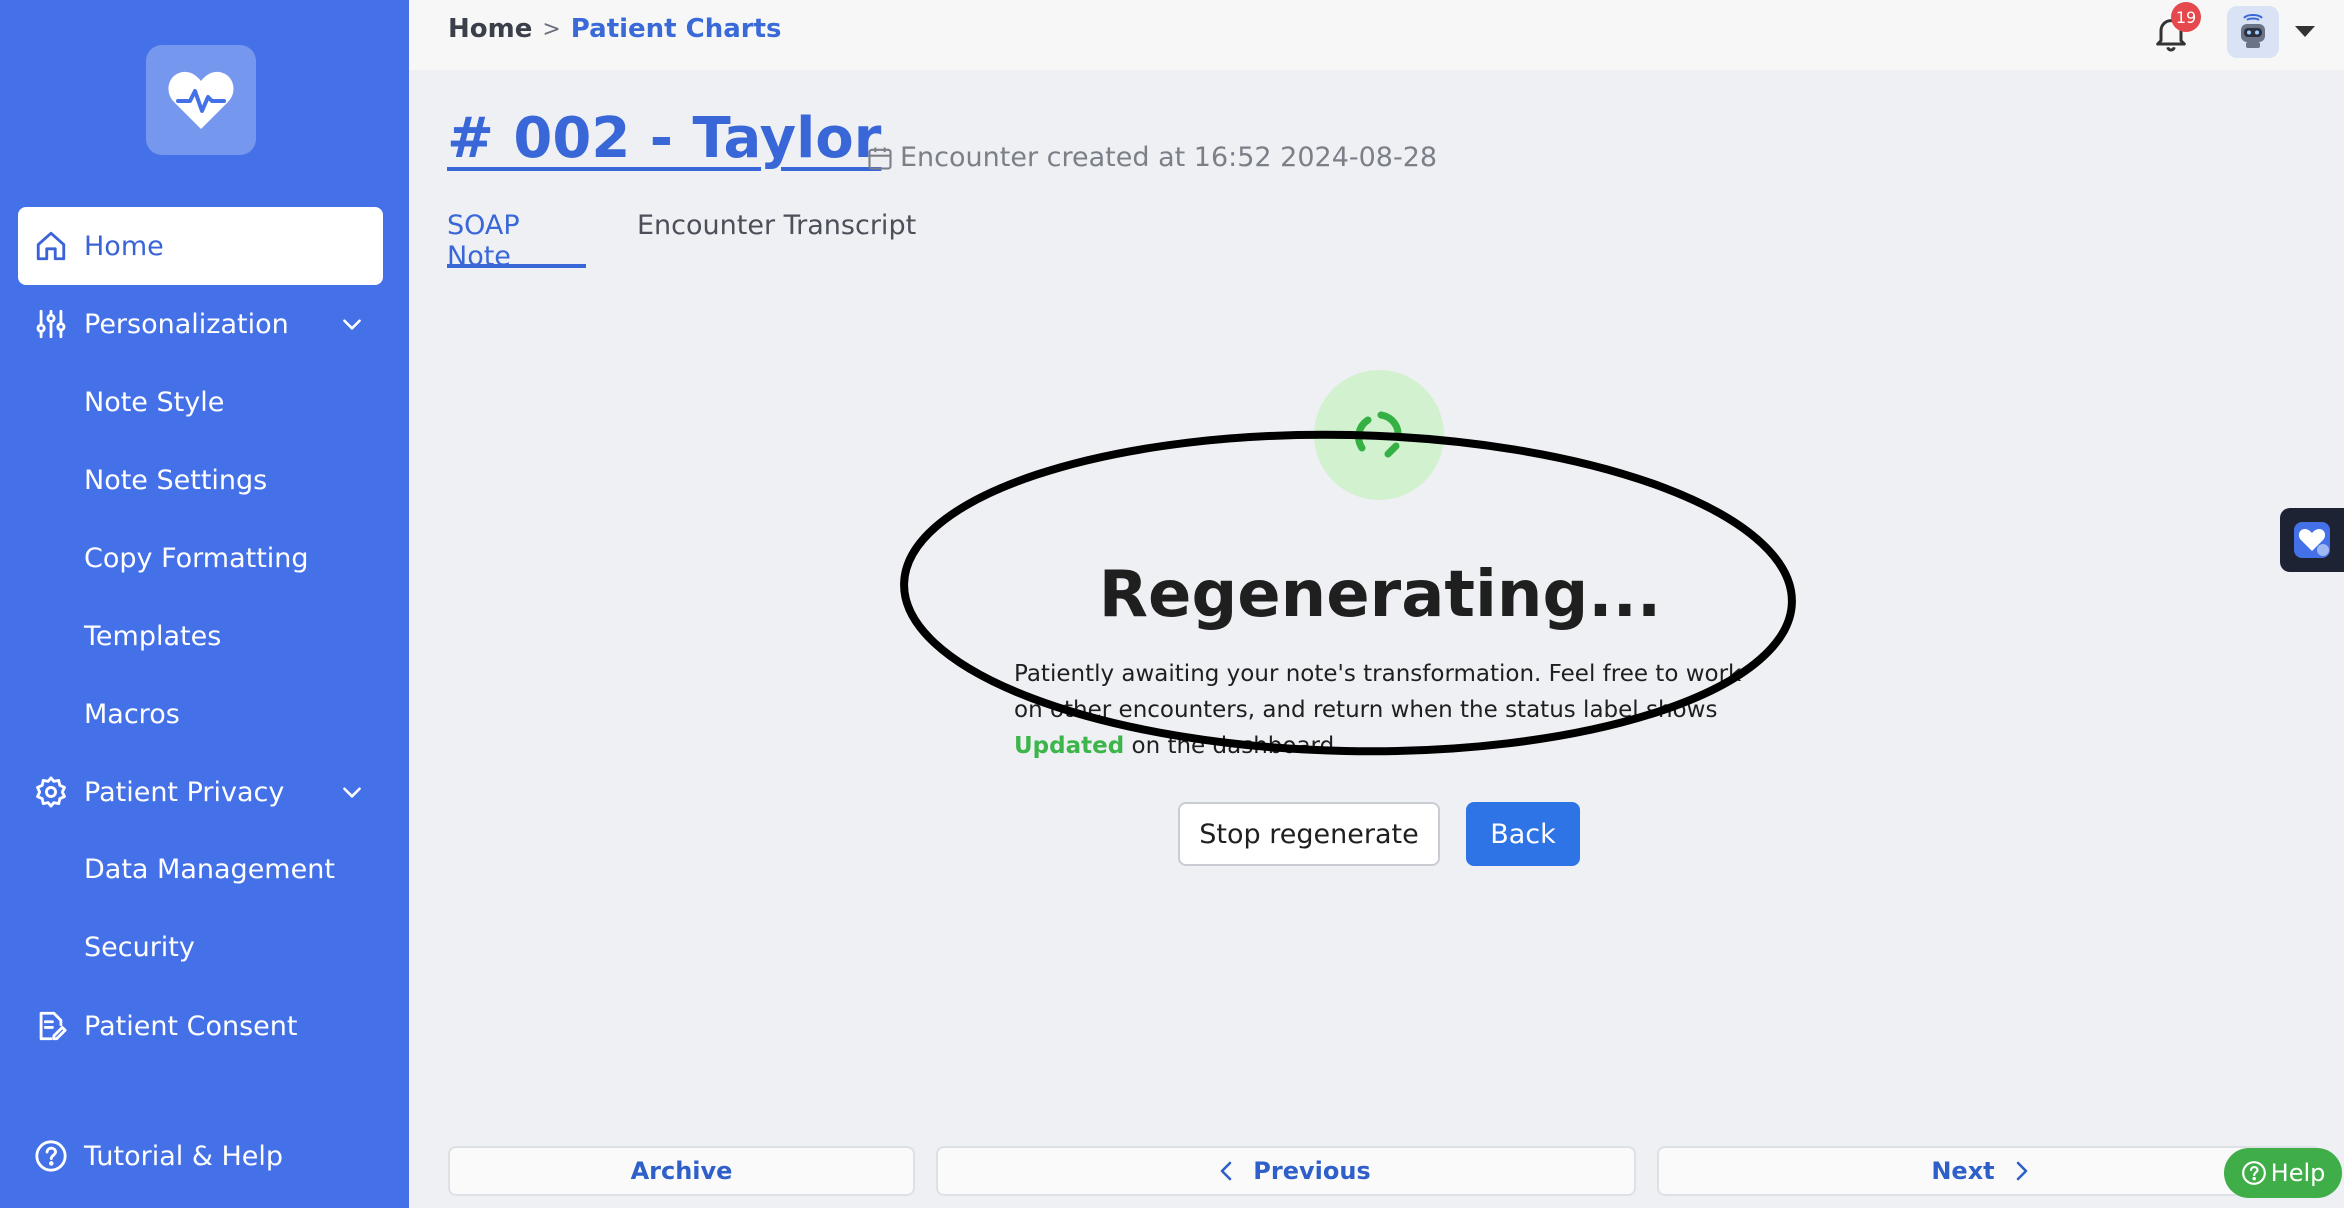 The image size is (2344, 1208). Describe the element at coordinates (516, 241) in the screenshot. I see `tab-soap-note: SOAP Note` at that location.